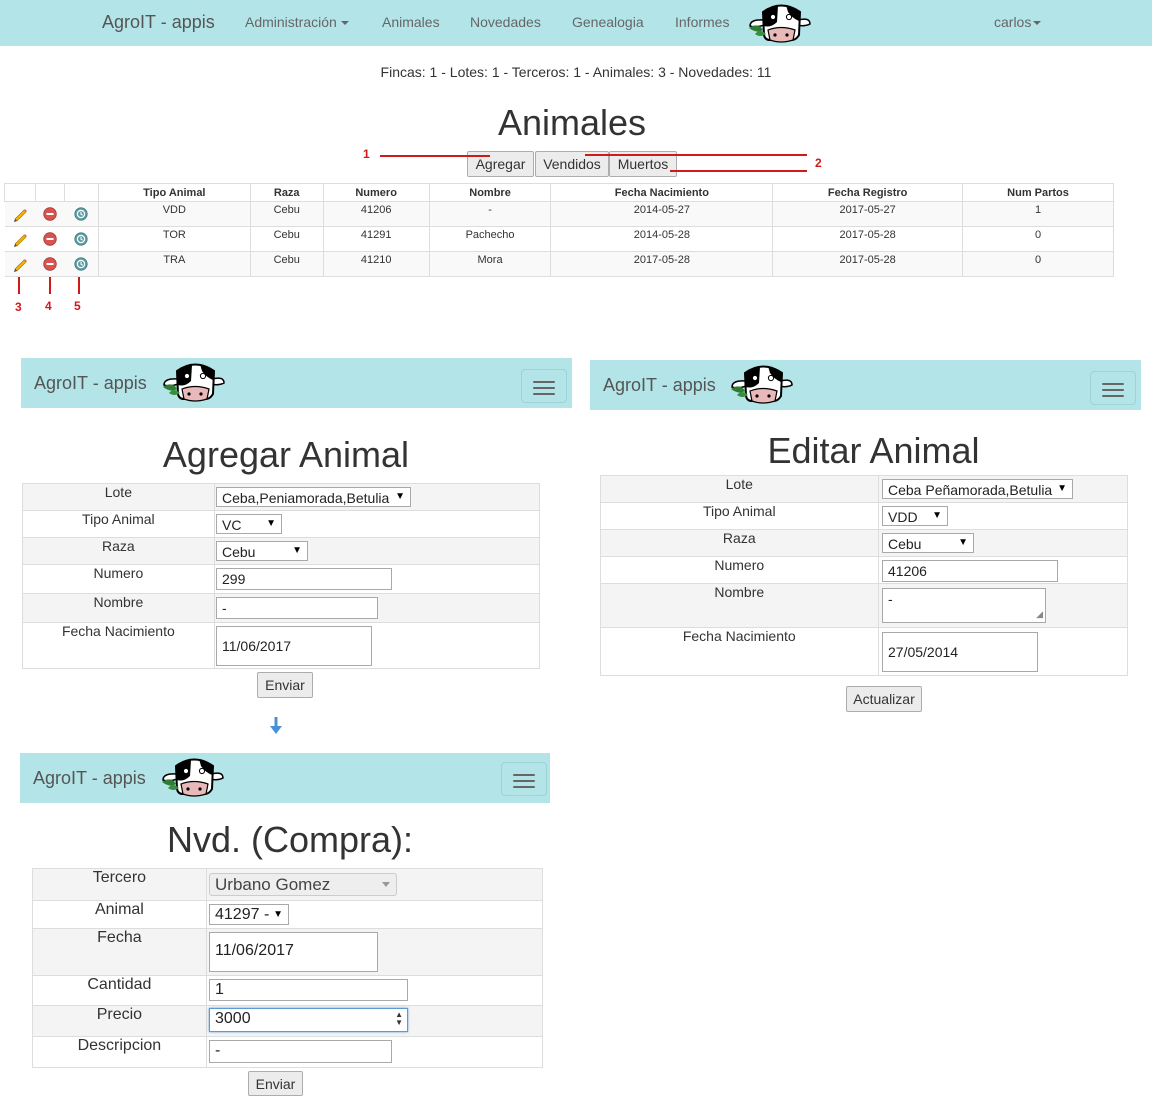 Image resolution: width=1152 pixels, height=1105 pixels. I want to click on lote-select: Ceba Peñamorada,Betulia ▼, so click(977, 489).